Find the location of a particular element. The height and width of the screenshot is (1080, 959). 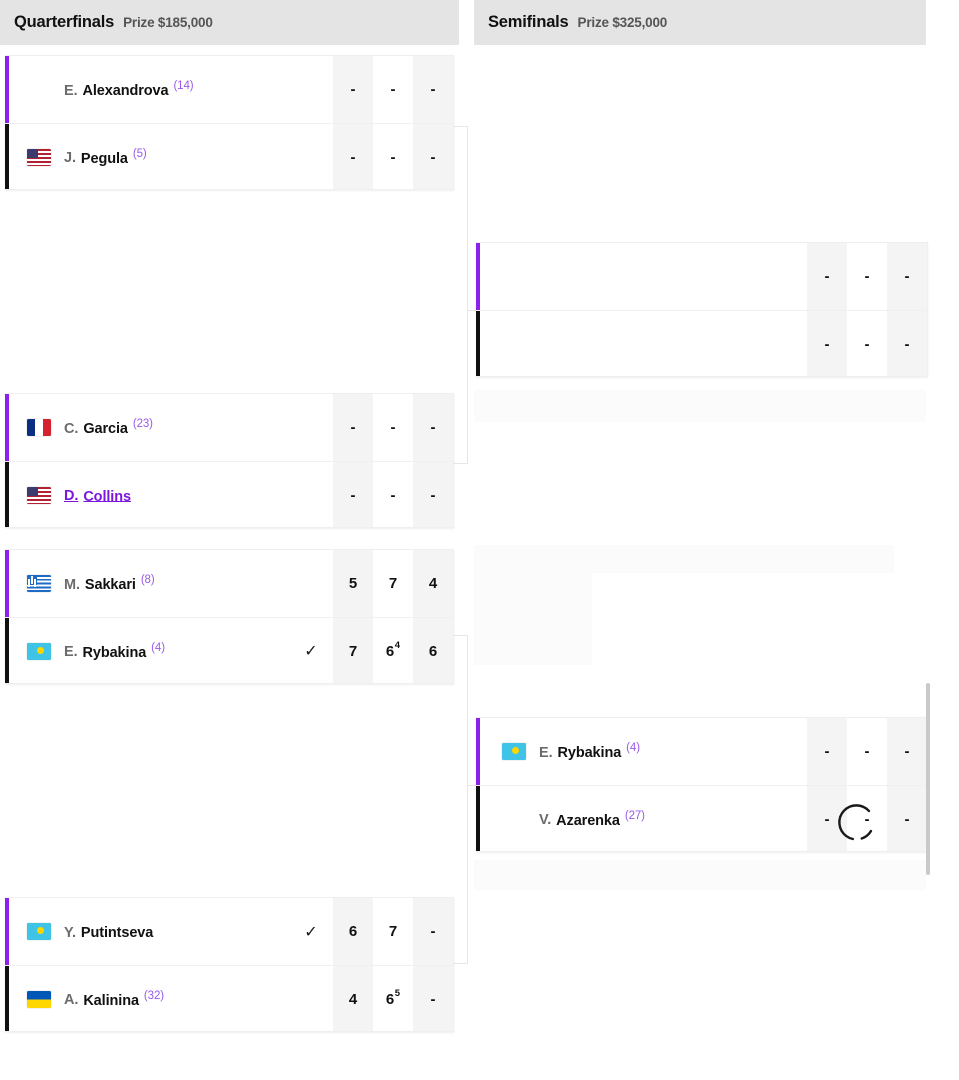

player-initial: M. is located at coordinates (72, 584).